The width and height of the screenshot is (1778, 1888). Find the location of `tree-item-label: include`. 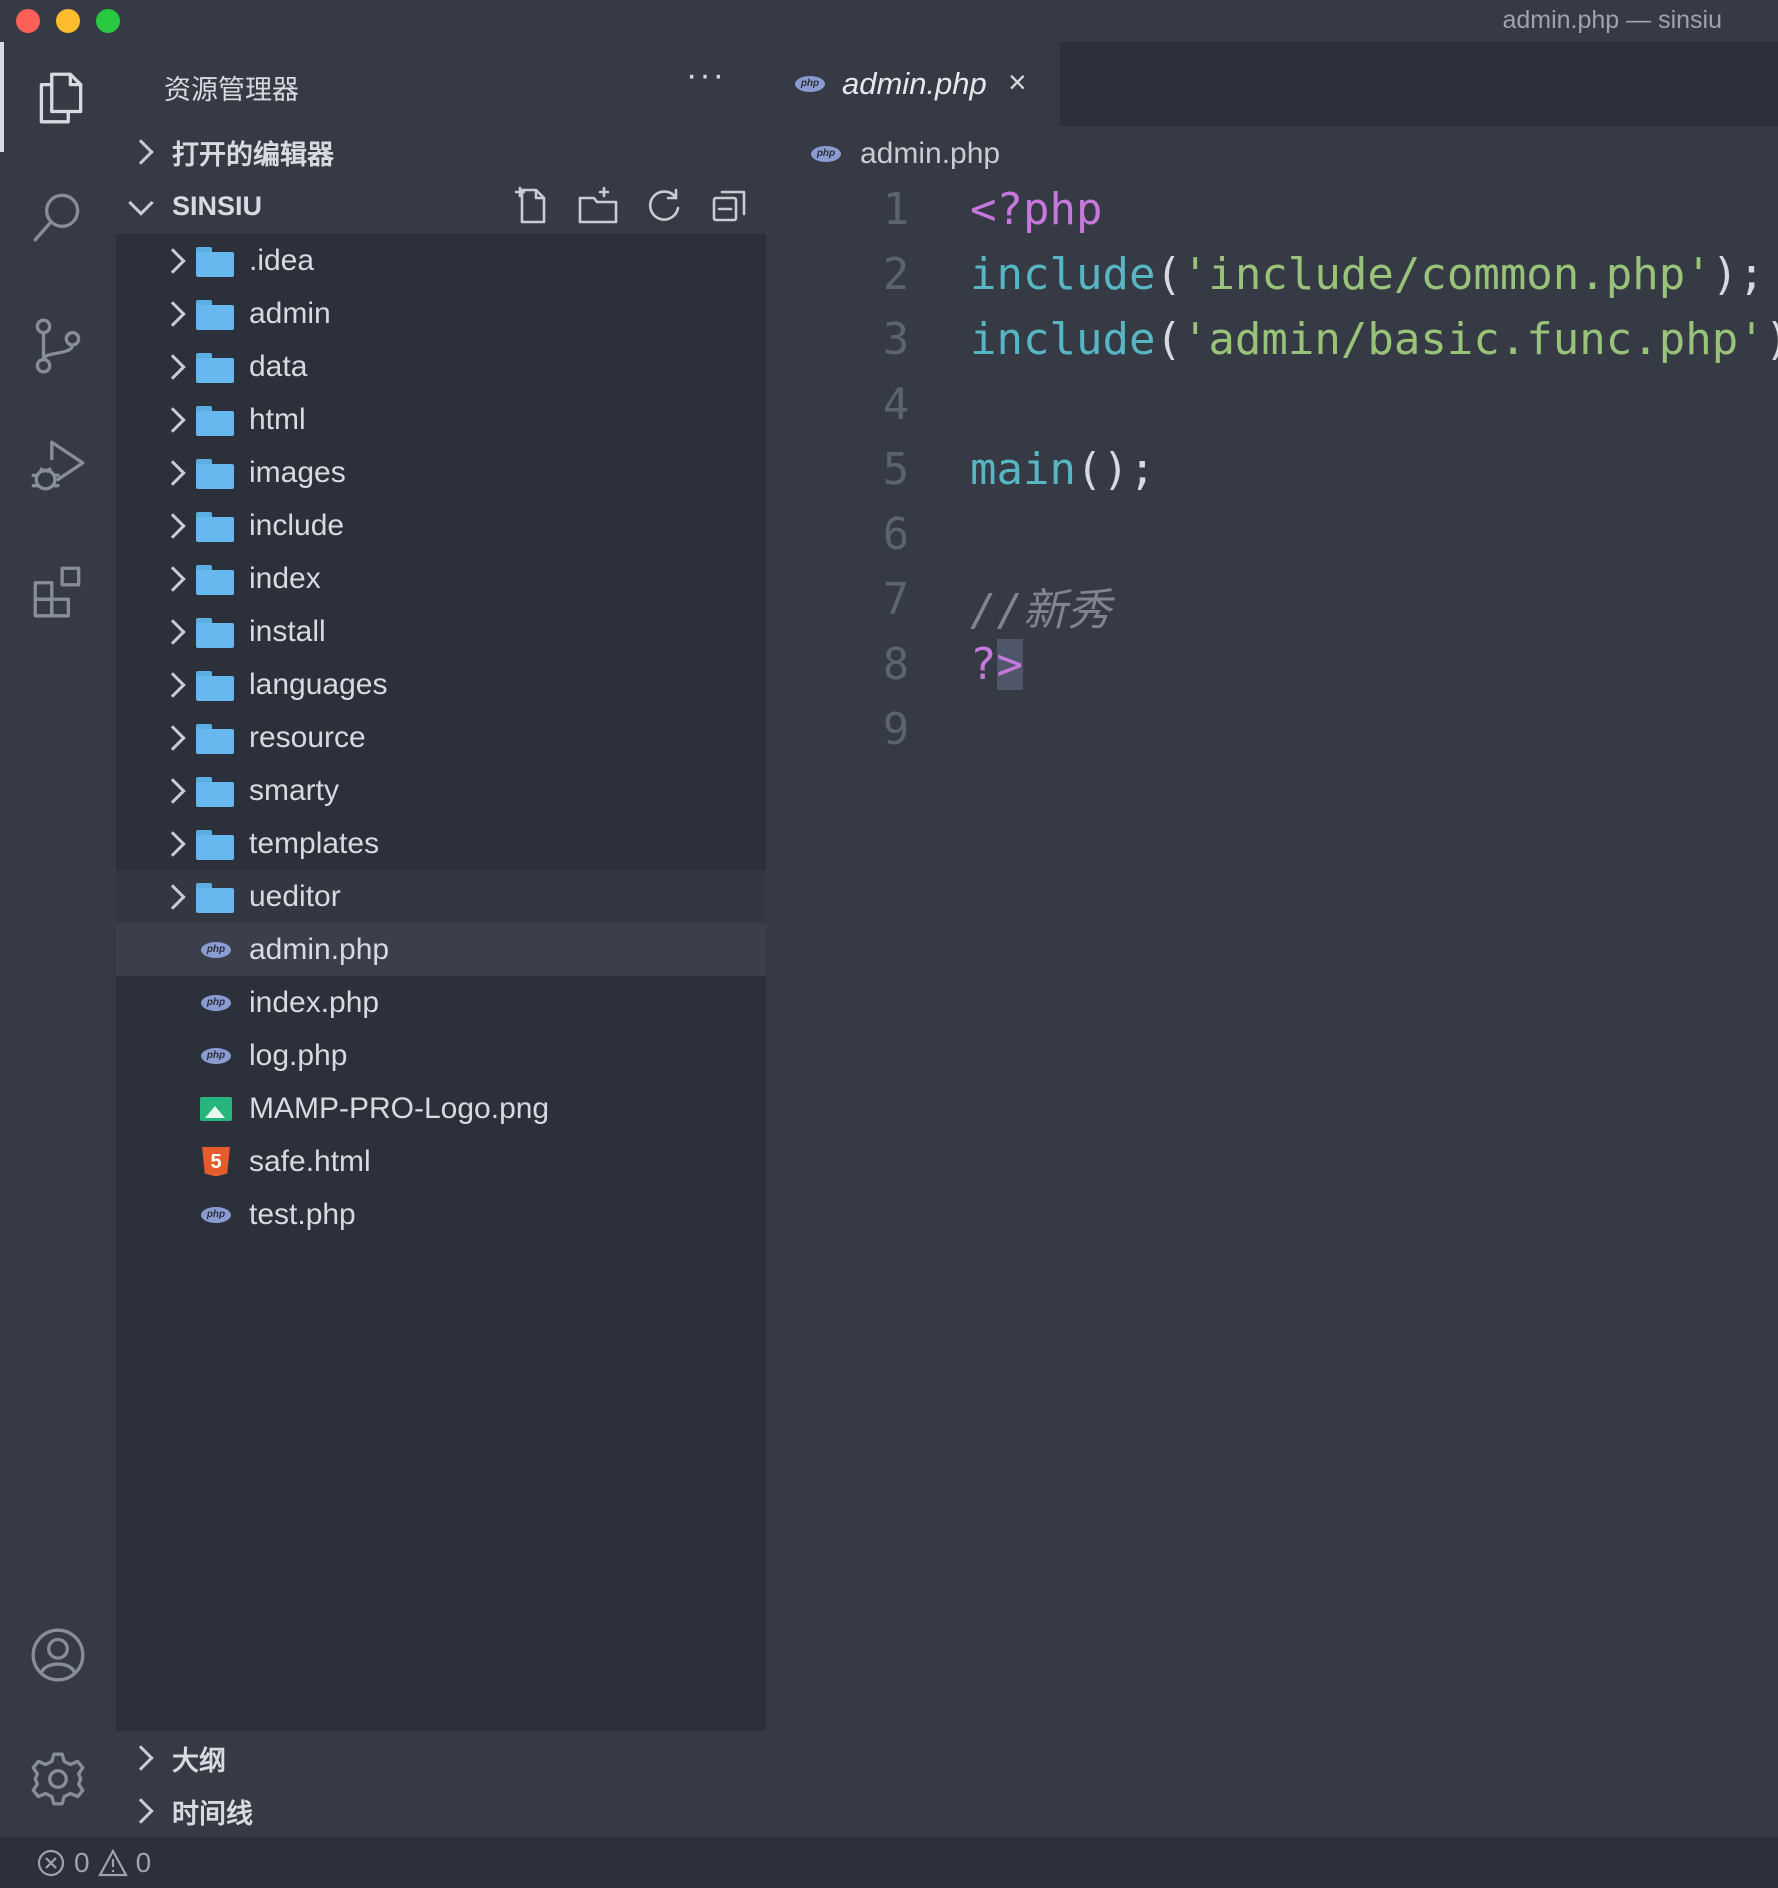

tree-item-label: include is located at coordinates (297, 525).